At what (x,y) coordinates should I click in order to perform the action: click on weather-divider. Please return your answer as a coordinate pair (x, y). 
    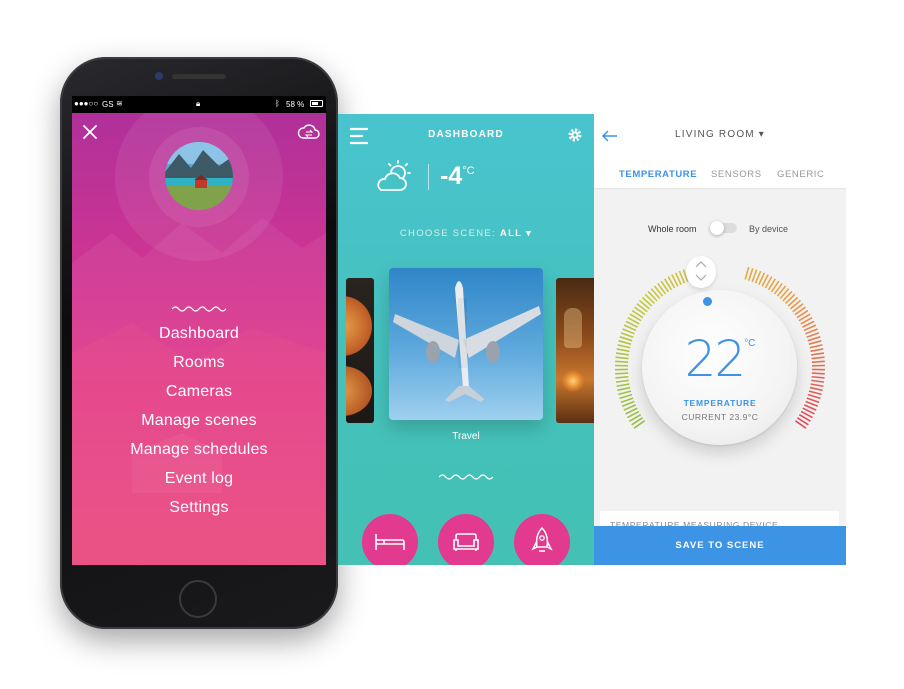
    Looking at the image, I should click on (428, 177).